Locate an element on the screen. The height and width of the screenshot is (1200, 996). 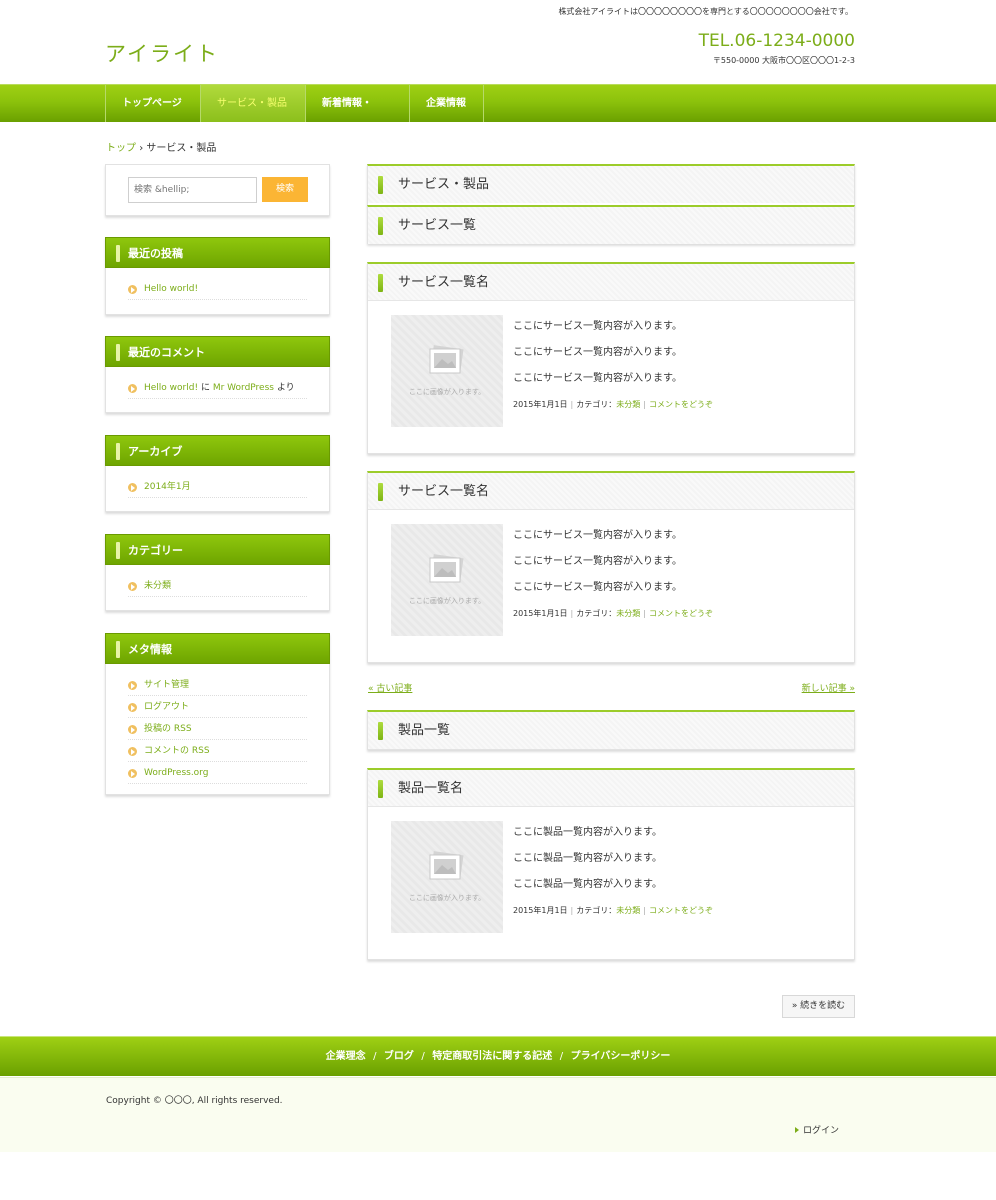
recent-comment-item: Hello world! に Mr WordPress より is located at coordinates (217, 388).